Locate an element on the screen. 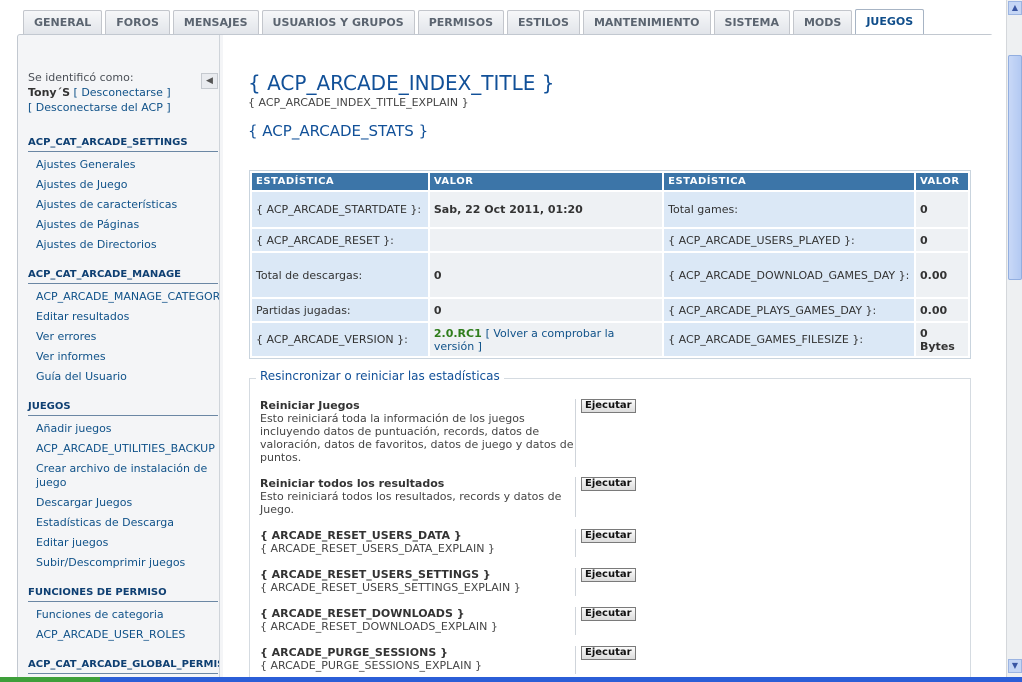 This screenshot has width=1022, height=682. tab-sistema: SISTEMA is located at coordinates (751, 22).